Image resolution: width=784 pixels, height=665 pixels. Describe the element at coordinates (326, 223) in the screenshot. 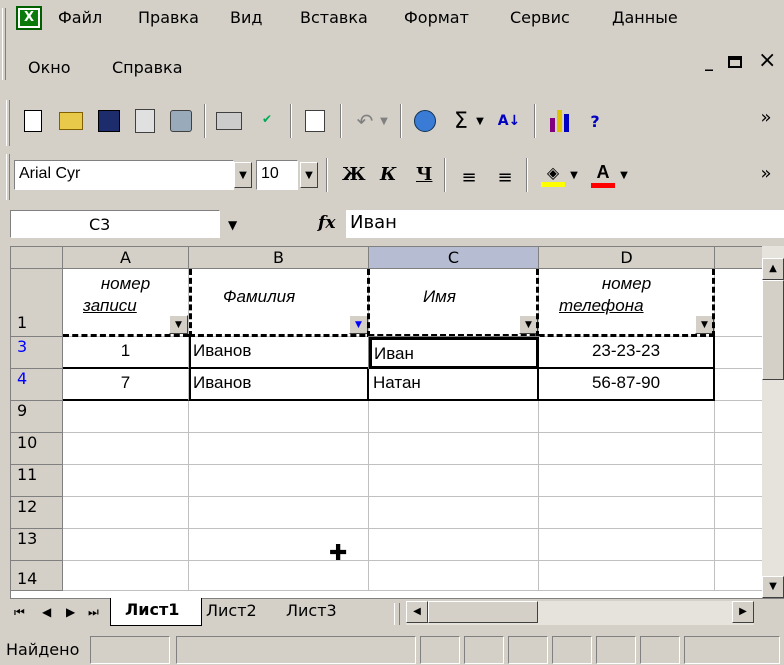

I see `fx-icon: fx` at that location.